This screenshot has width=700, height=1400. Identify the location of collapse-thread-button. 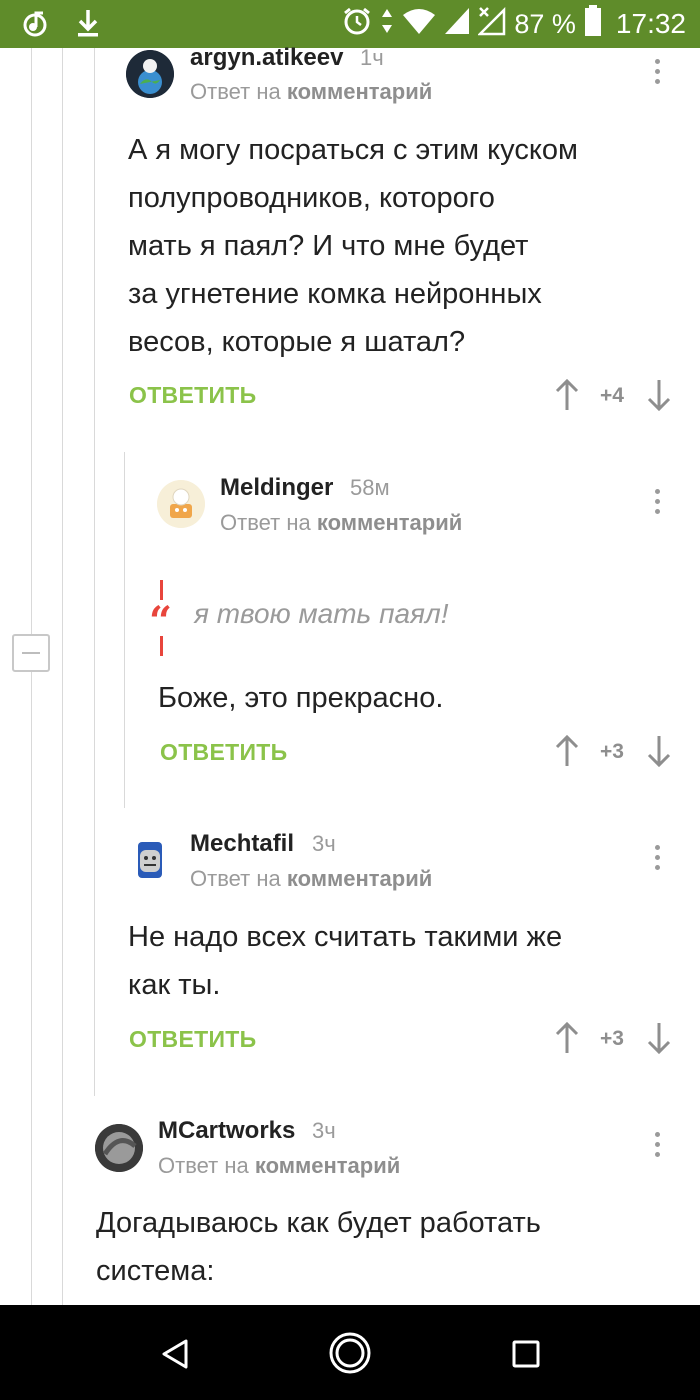
(31, 653).